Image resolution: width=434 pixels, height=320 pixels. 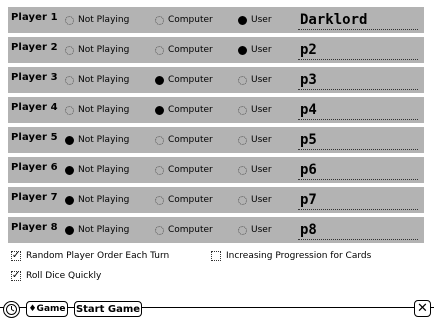 I want to click on random-order-option: ✓ Random Player Order Each Turn, so click(x=90, y=256).